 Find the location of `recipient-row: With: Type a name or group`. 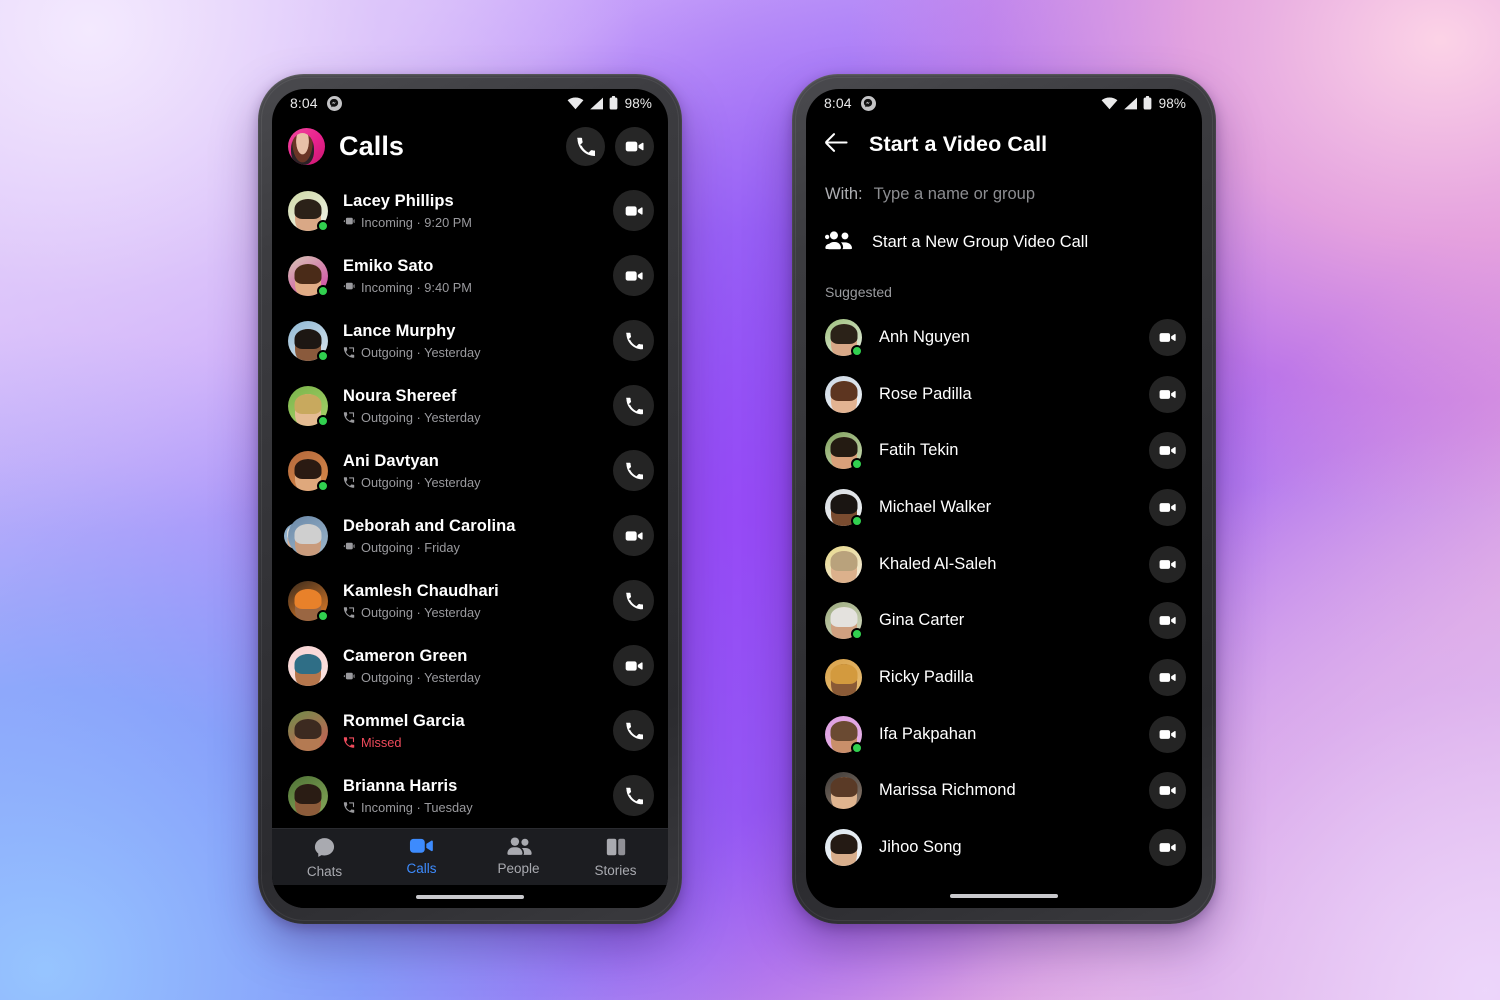

recipient-row: With: Type a name or group is located at coordinates (1004, 195).